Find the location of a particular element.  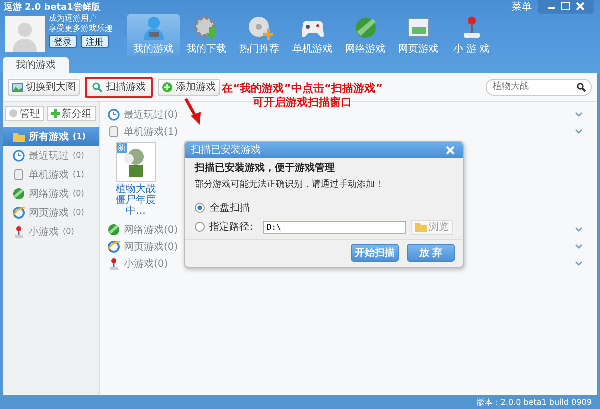

user-slogan: 享受更多游戏乐趣 is located at coordinates (81, 29).